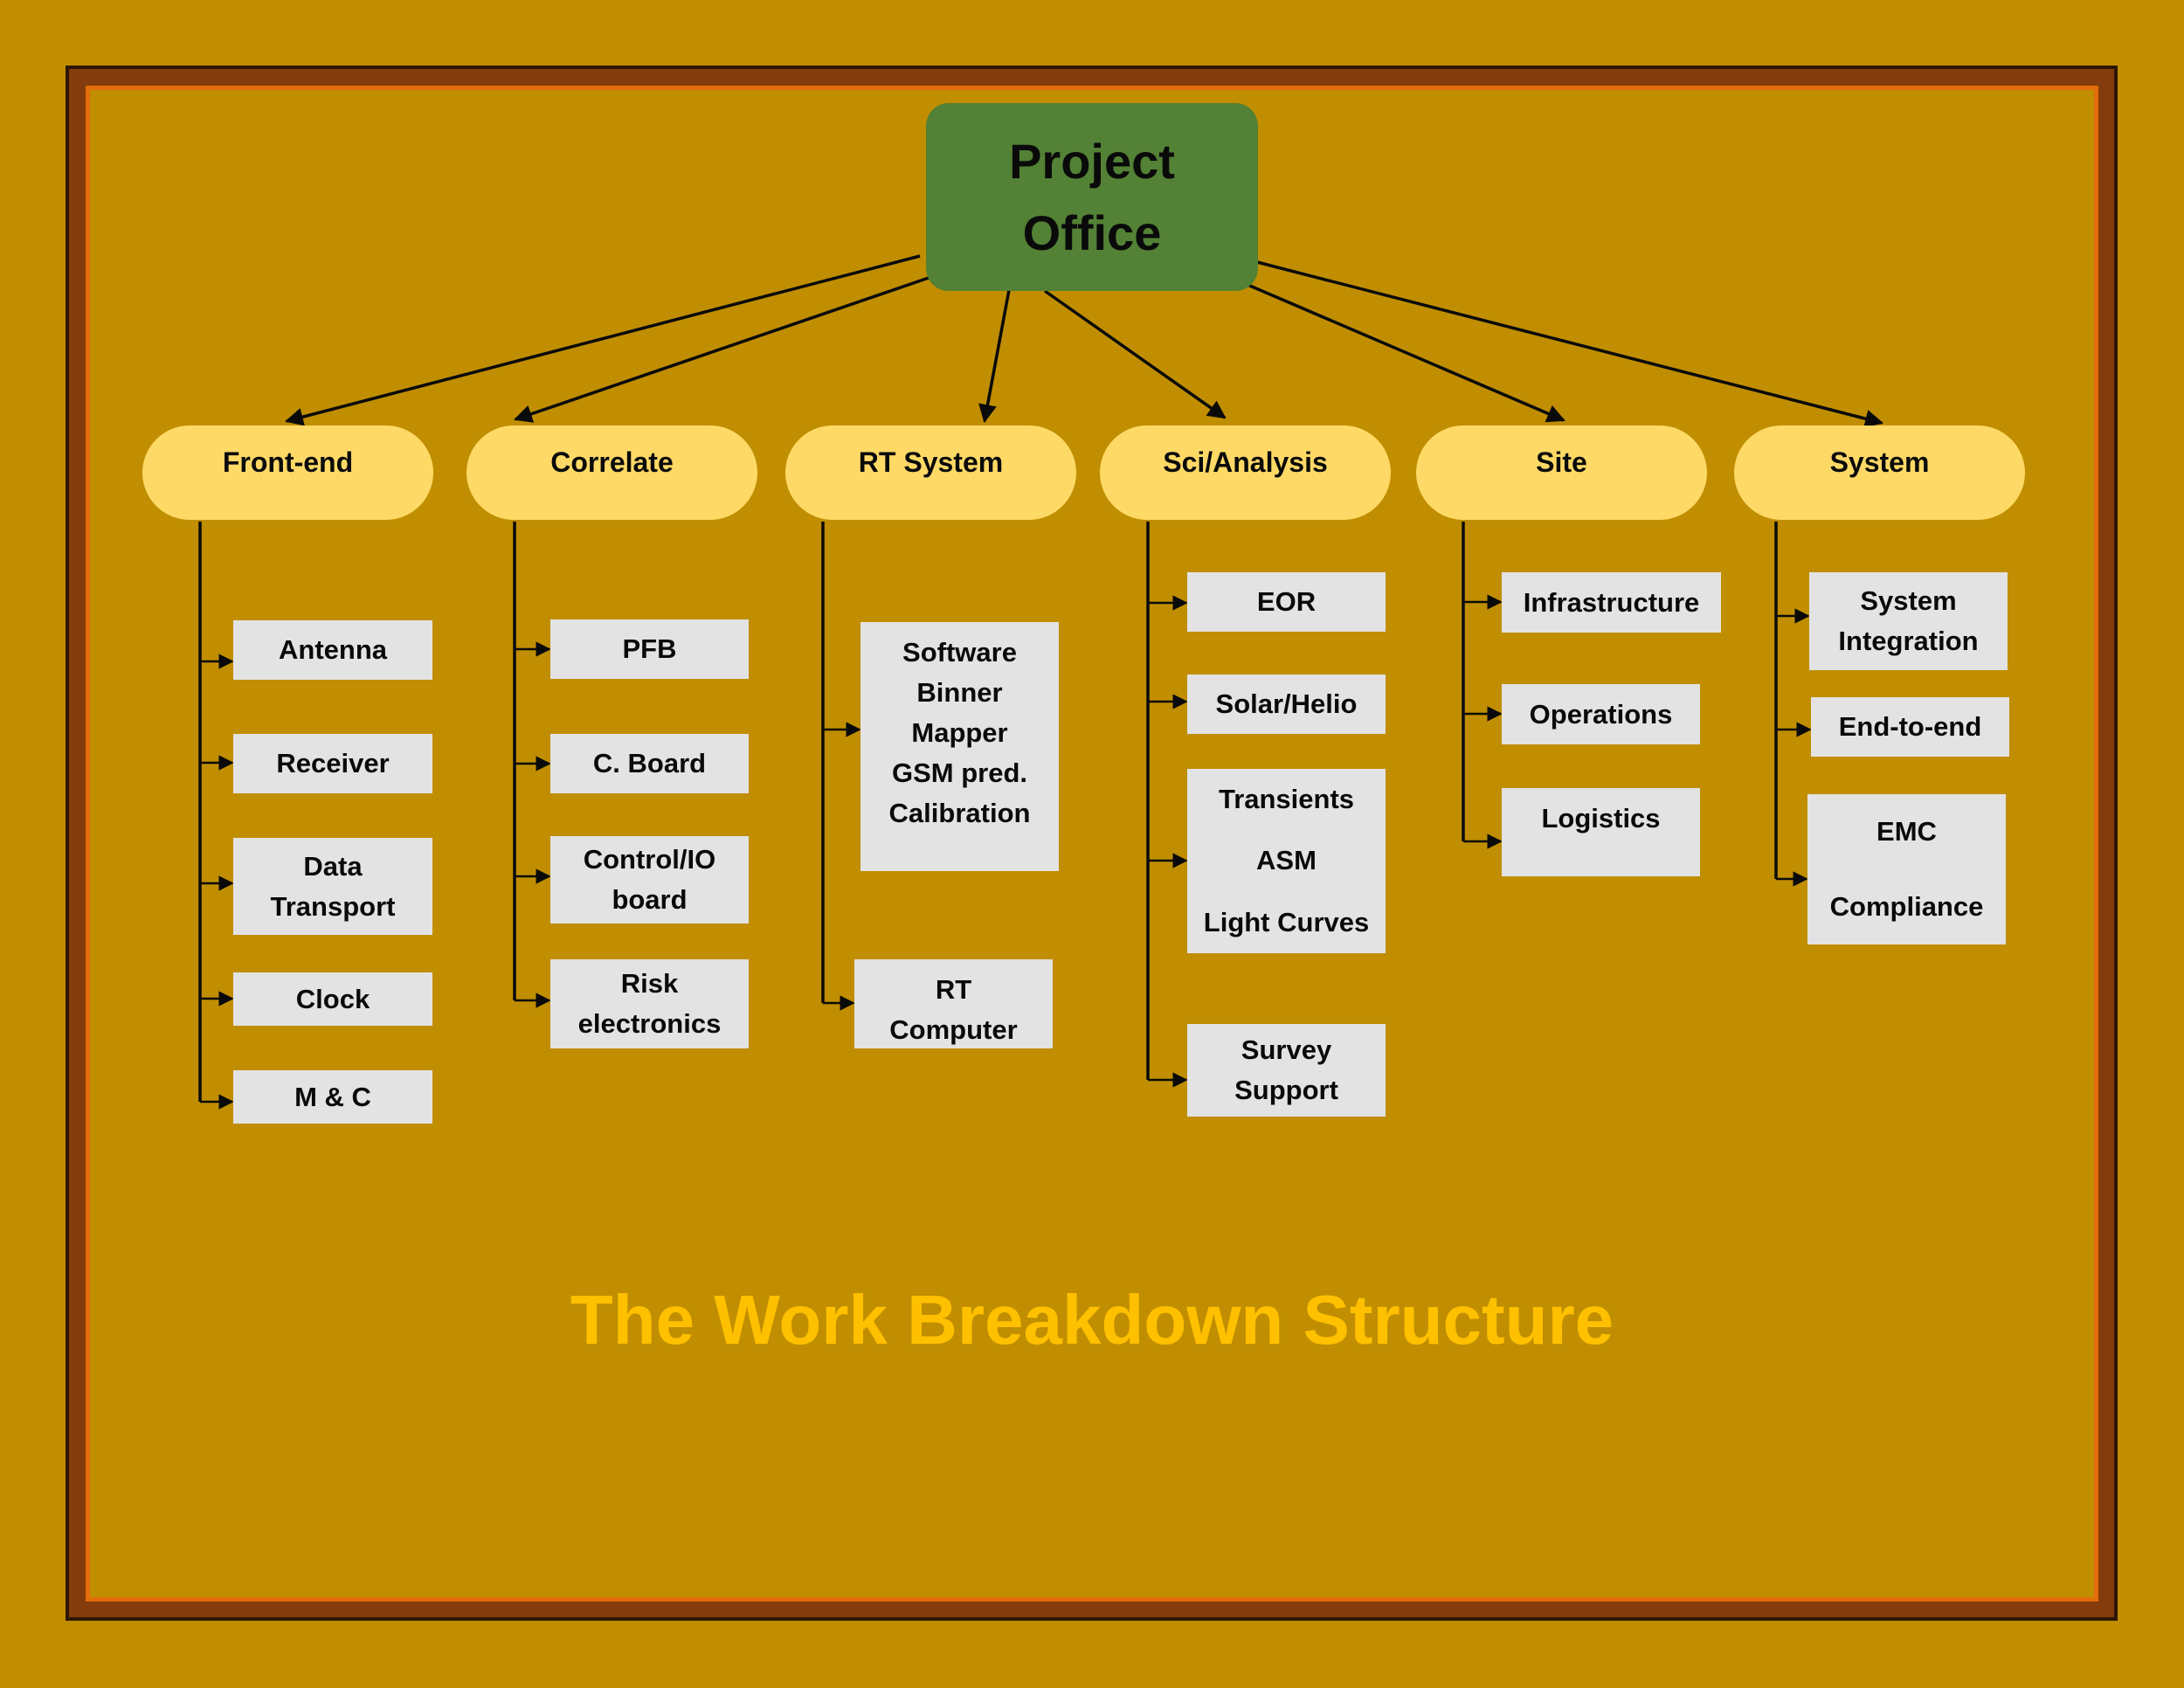 The width and height of the screenshot is (2184, 1688). Describe the element at coordinates (333, 866) in the screenshot. I see `task-label: Data` at that location.